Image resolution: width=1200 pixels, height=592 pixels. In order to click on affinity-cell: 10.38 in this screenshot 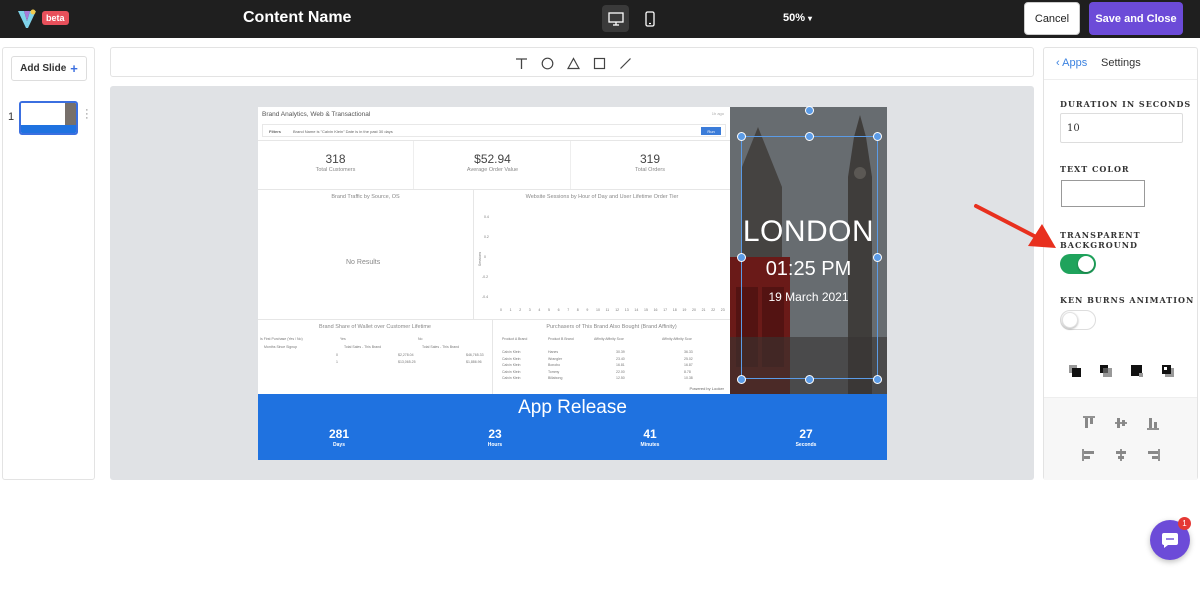, I will do `click(688, 378)`.